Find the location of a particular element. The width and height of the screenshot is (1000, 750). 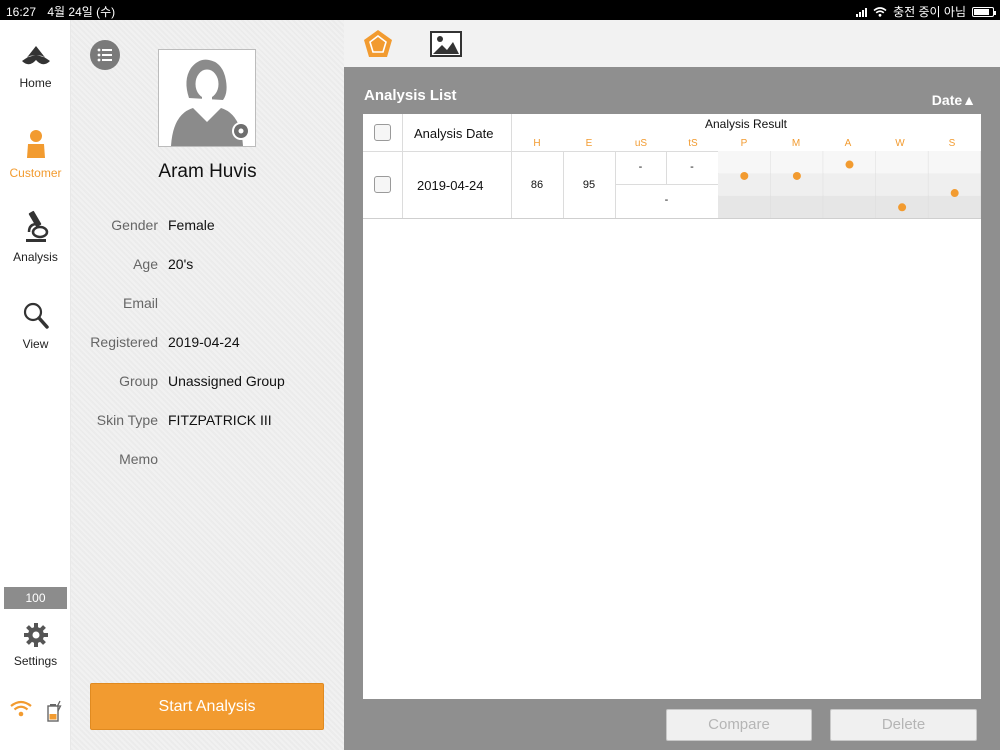

status-time: 16:27 is located at coordinates (21, 12).